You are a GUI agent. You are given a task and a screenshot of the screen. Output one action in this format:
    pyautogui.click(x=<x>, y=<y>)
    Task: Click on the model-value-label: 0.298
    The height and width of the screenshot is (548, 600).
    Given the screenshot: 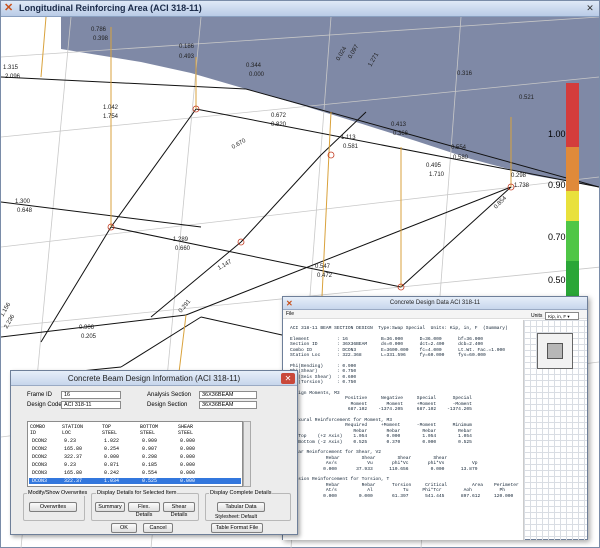 What is the action you would take?
    pyautogui.click(x=519, y=176)
    